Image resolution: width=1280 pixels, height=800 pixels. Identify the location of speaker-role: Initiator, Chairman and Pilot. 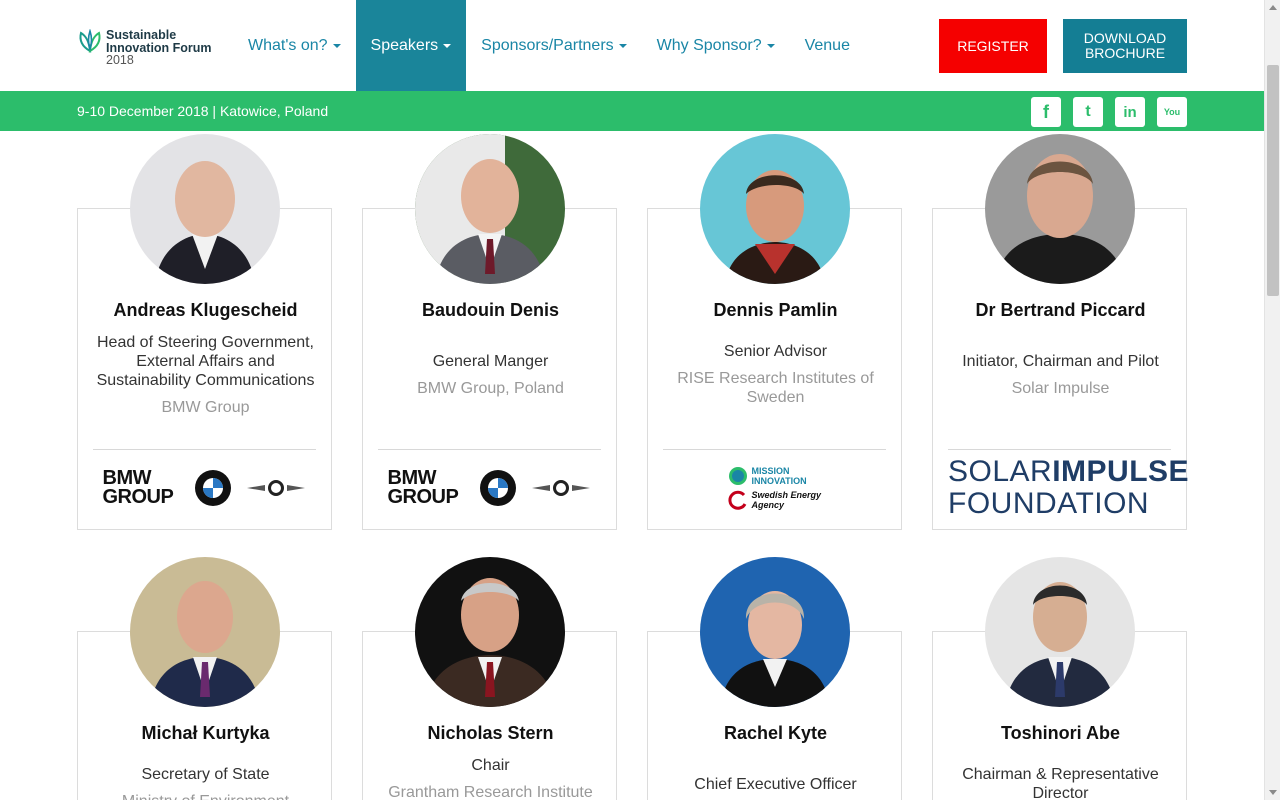
(1060, 361).